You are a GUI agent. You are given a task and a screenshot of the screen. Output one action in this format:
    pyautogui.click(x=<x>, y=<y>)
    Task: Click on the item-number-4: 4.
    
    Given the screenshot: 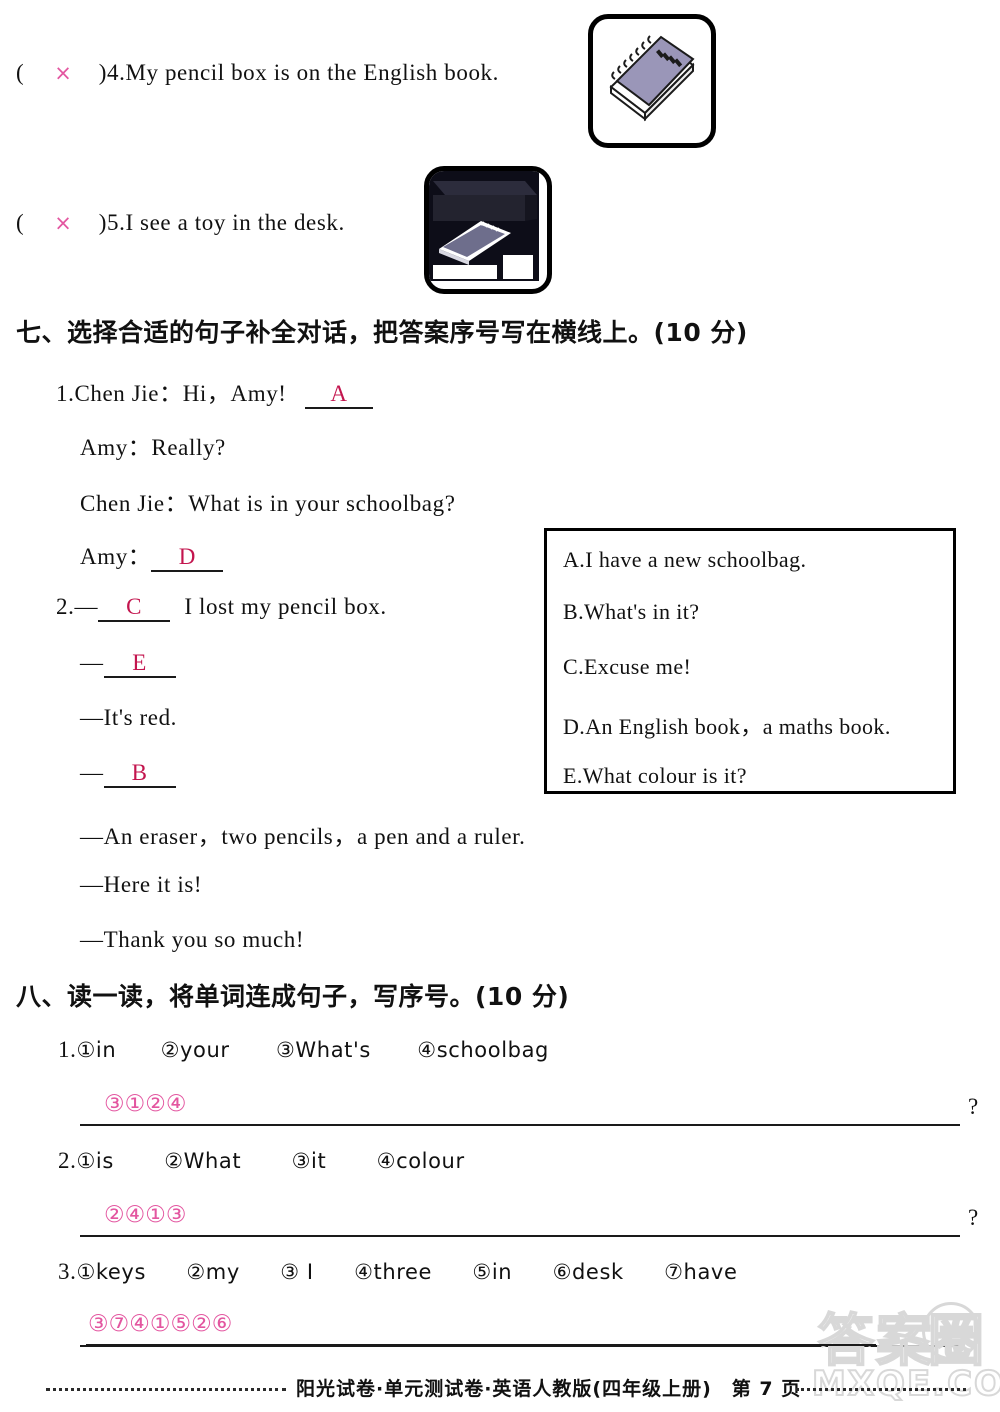 What is the action you would take?
    pyautogui.click(x=116, y=72)
    